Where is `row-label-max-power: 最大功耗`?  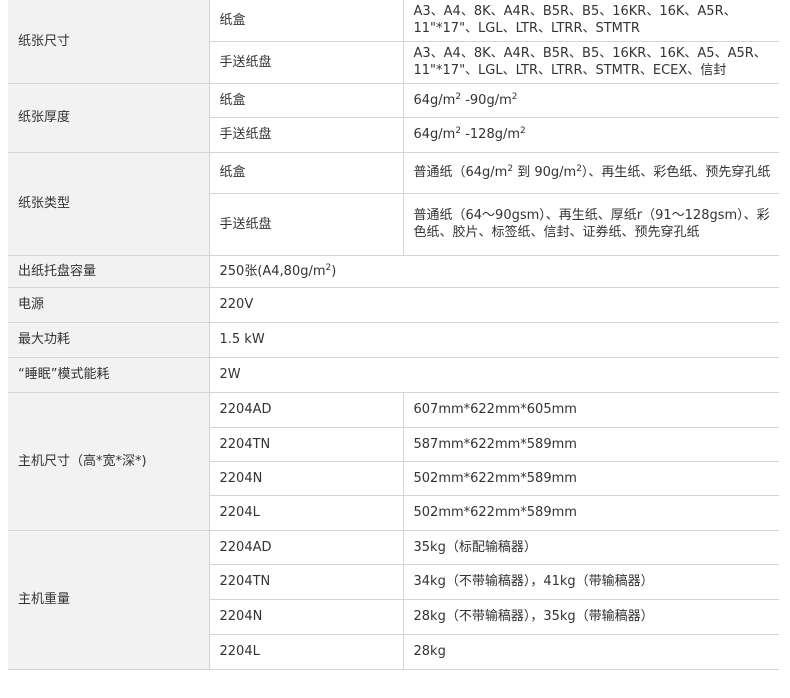
row-label-max-power: 最大功耗 is located at coordinates (109, 340).